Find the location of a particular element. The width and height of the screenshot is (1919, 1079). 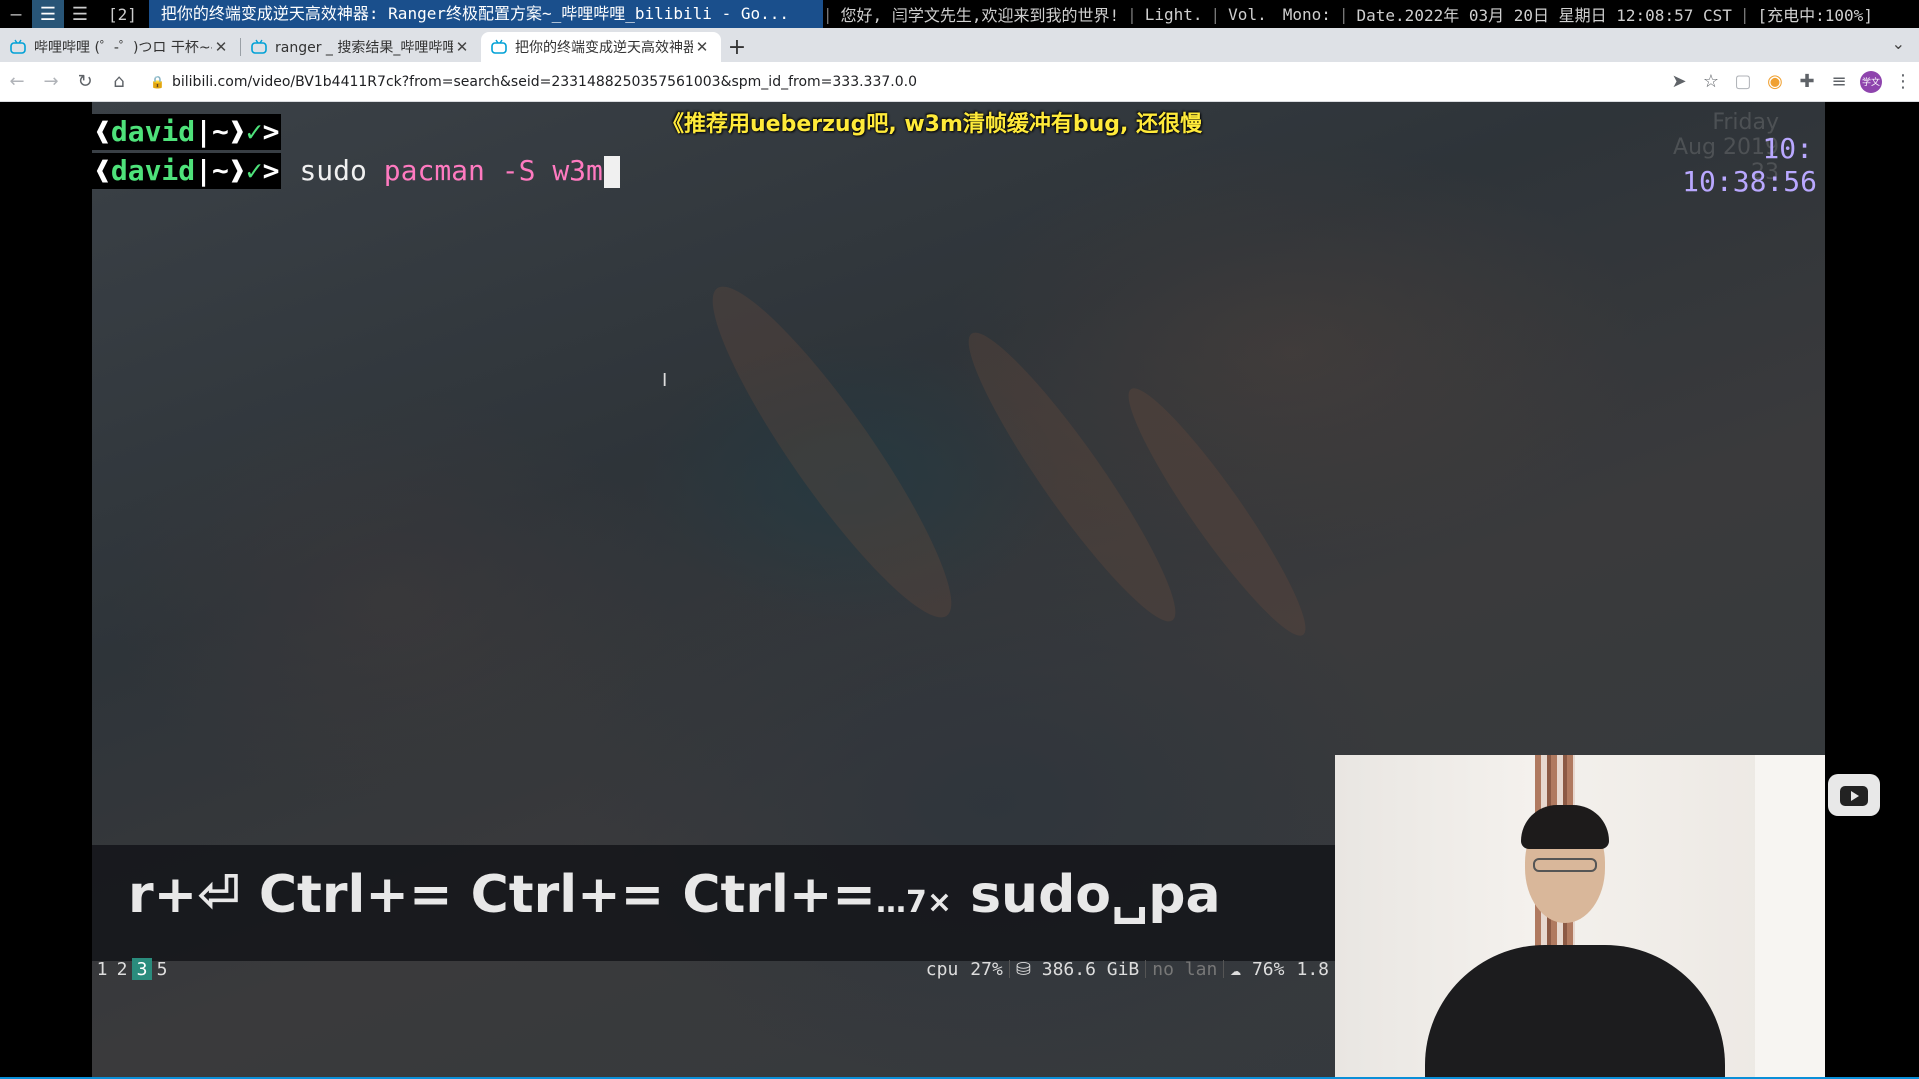

battery-status: ☁ 76% is located at coordinates (1257, 969).